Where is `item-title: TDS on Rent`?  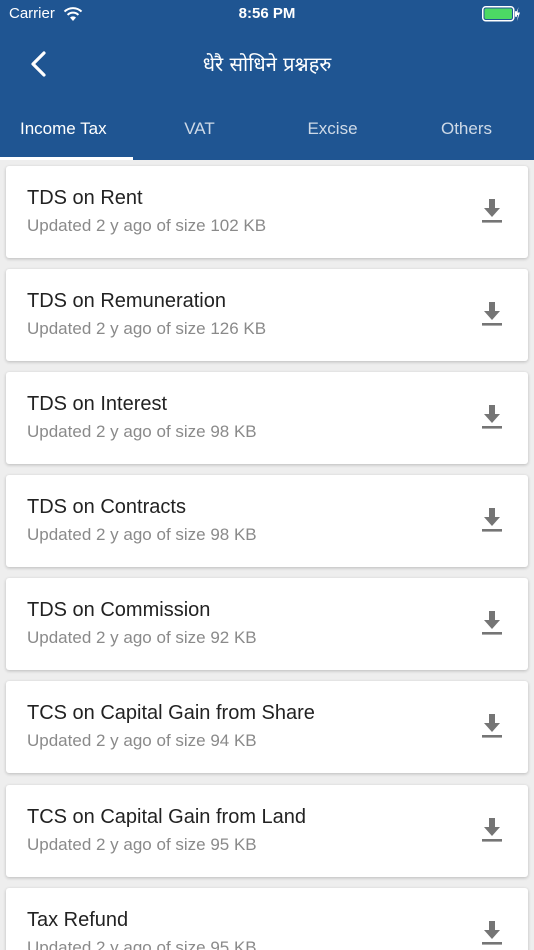
item-title: TDS on Rent is located at coordinates (85, 198).